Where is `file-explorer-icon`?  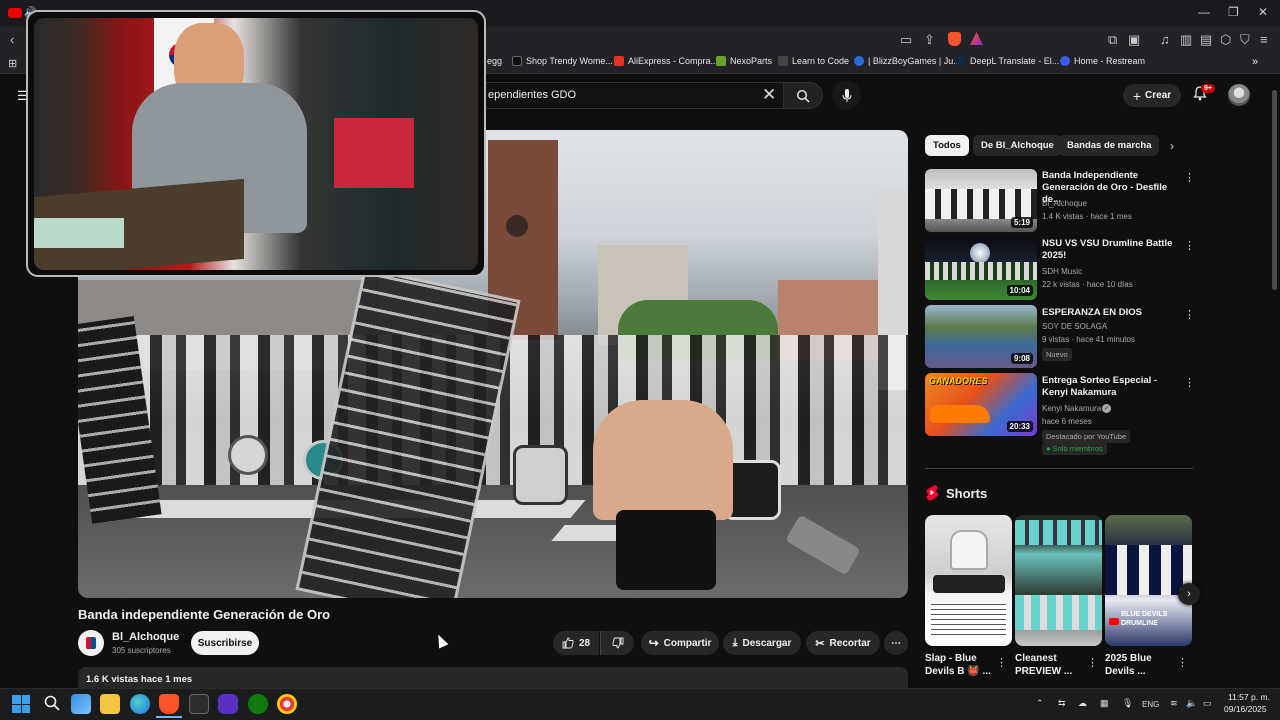
file-explorer-icon is located at coordinates (110, 704).